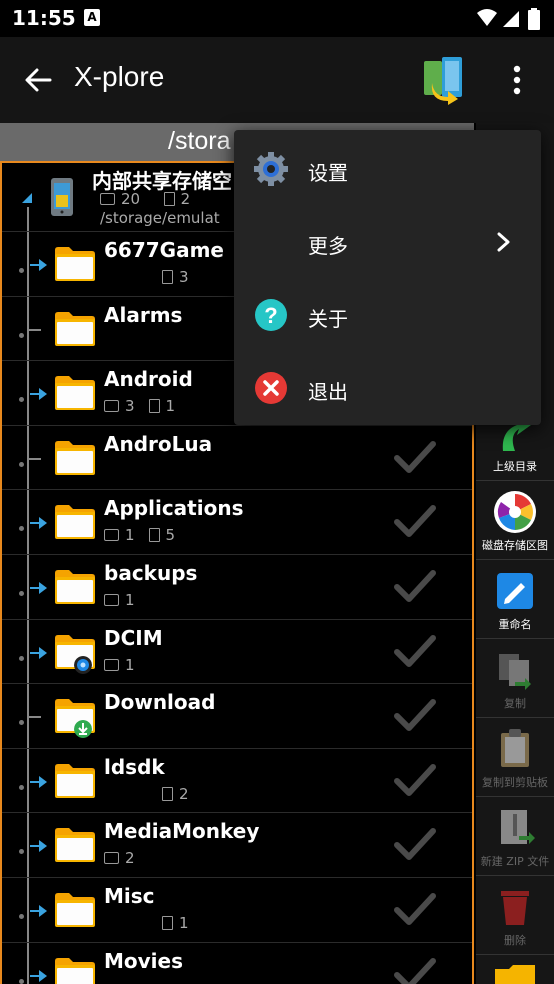  I want to click on battery-icon, so click(534, 19).